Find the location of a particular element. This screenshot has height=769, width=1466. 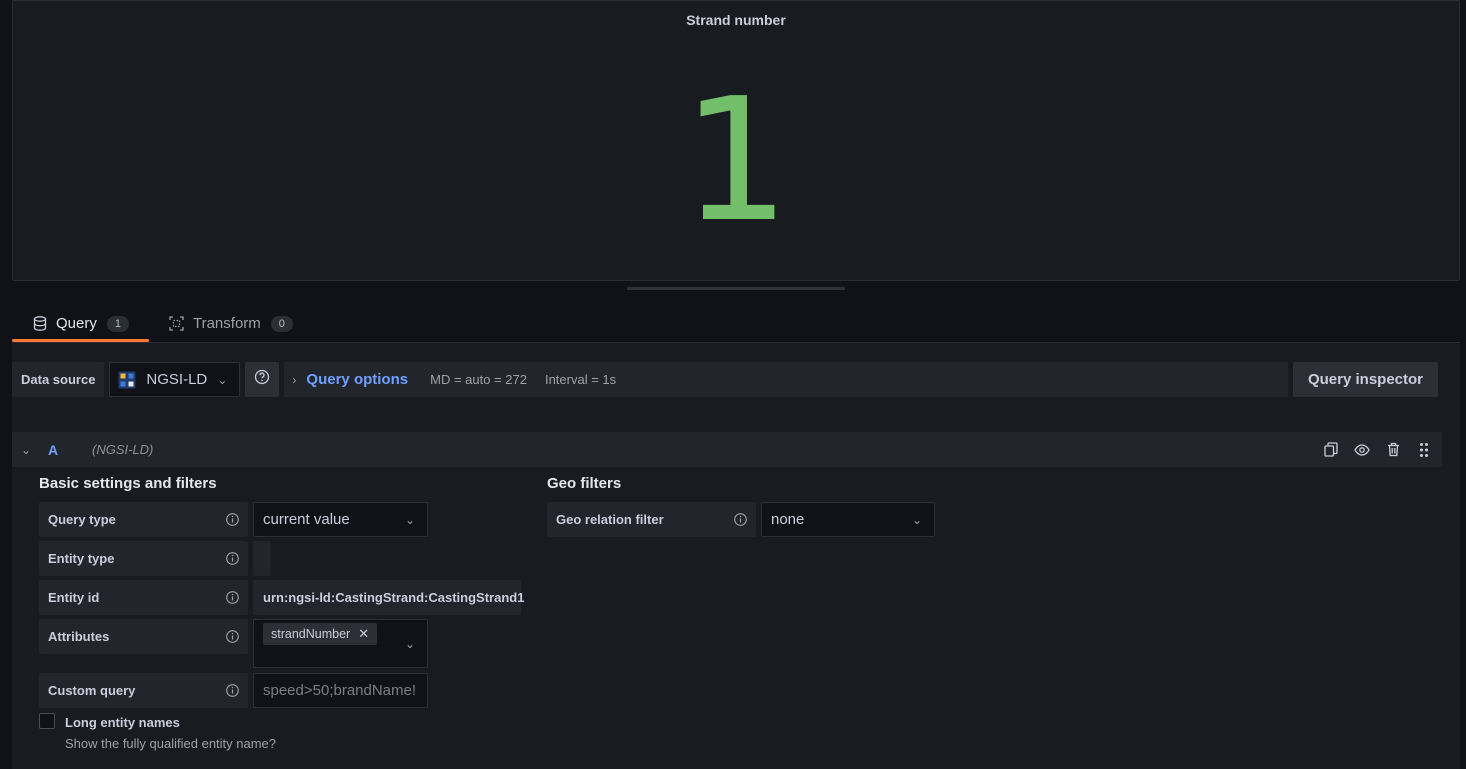

attributes-label: Attributes is located at coordinates (143, 636).